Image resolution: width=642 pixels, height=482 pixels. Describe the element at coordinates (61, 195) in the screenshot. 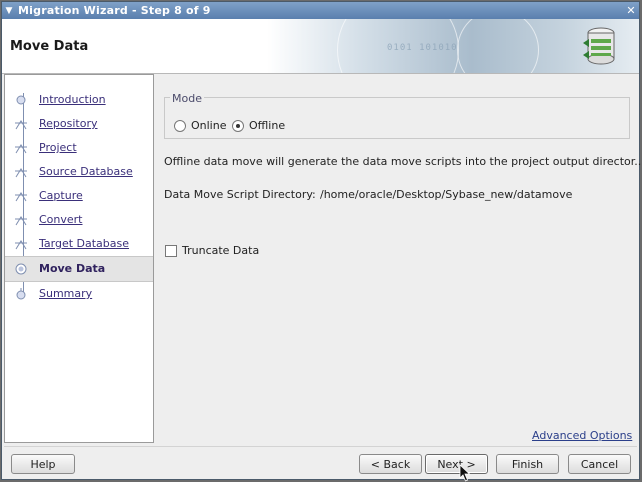

I see `step-label: Capture` at that location.